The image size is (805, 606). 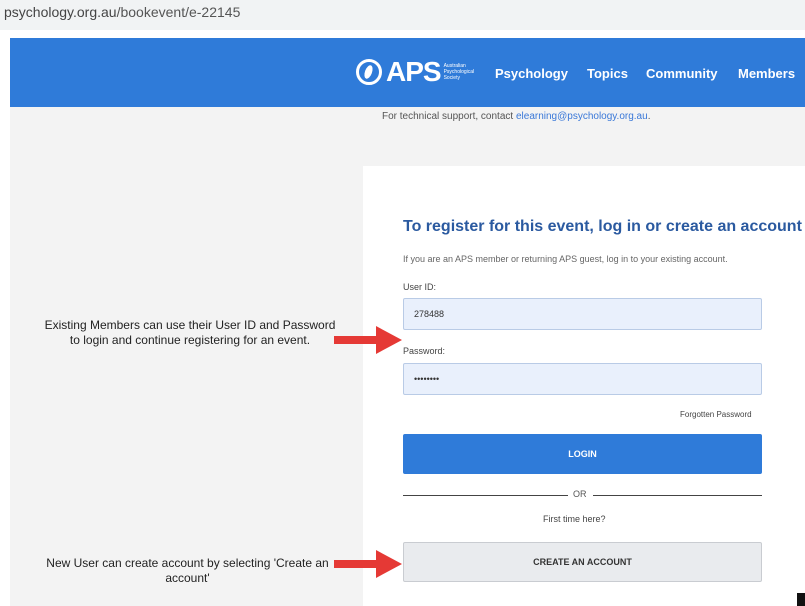 What do you see at coordinates (402, 15) in the screenshot?
I see `address-bar: psychology.org.au/bookevent/e-22145` at bounding box center [402, 15].